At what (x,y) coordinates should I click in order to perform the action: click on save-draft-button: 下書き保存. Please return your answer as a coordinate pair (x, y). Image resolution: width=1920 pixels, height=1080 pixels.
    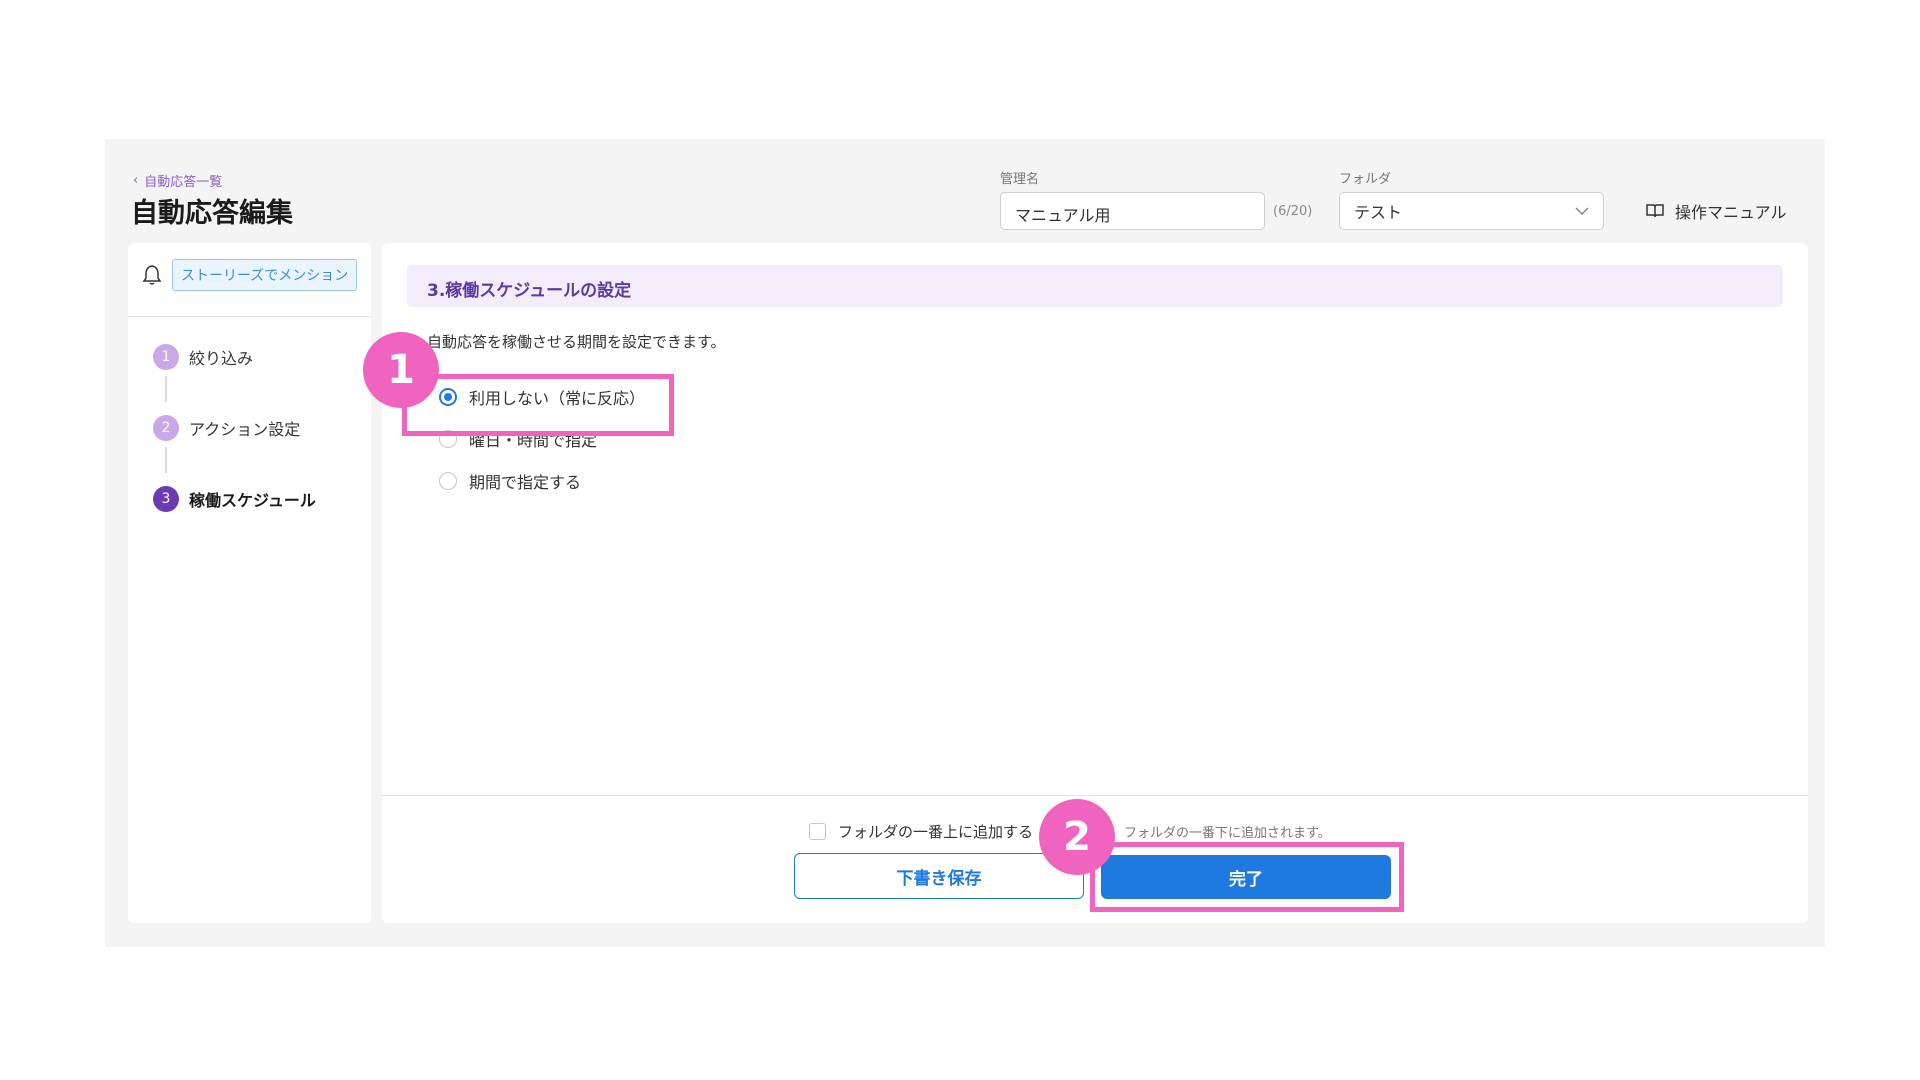
    Looking at the image, I should click on (939, 876).